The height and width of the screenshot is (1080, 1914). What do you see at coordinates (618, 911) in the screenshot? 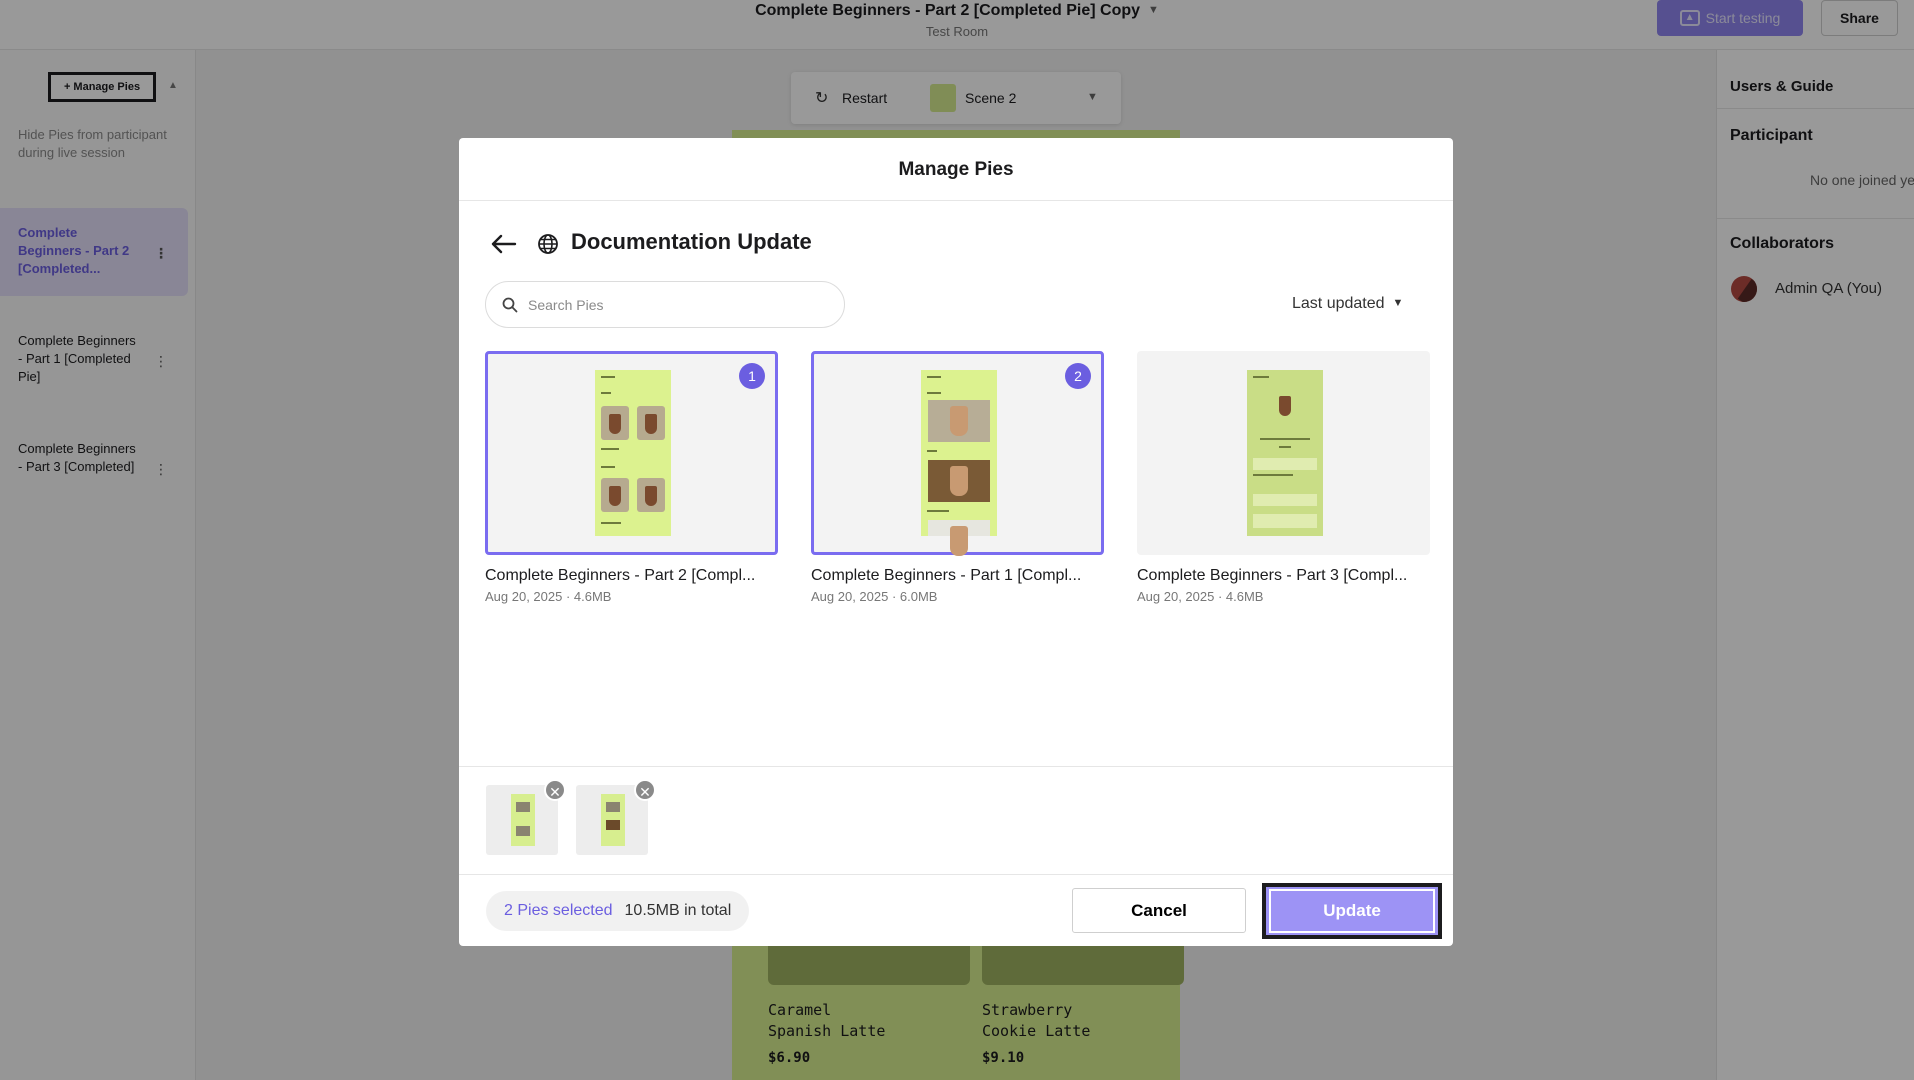
I see `selection-summary: 2 Pies selected 10.5MB in total` at bounding box center [618, 911].